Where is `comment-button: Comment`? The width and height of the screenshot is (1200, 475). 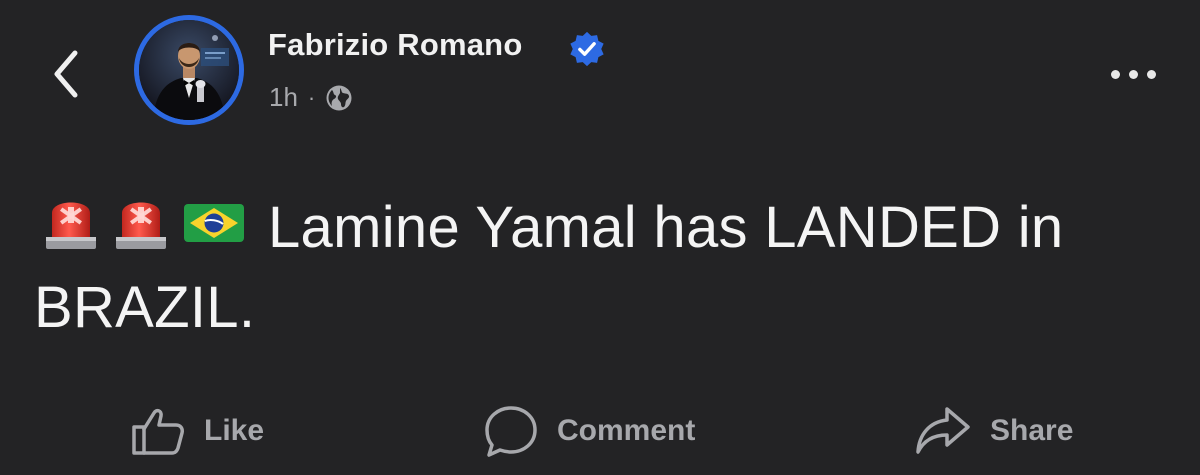
comment-button: Comment is located at coordinates (589, 431).